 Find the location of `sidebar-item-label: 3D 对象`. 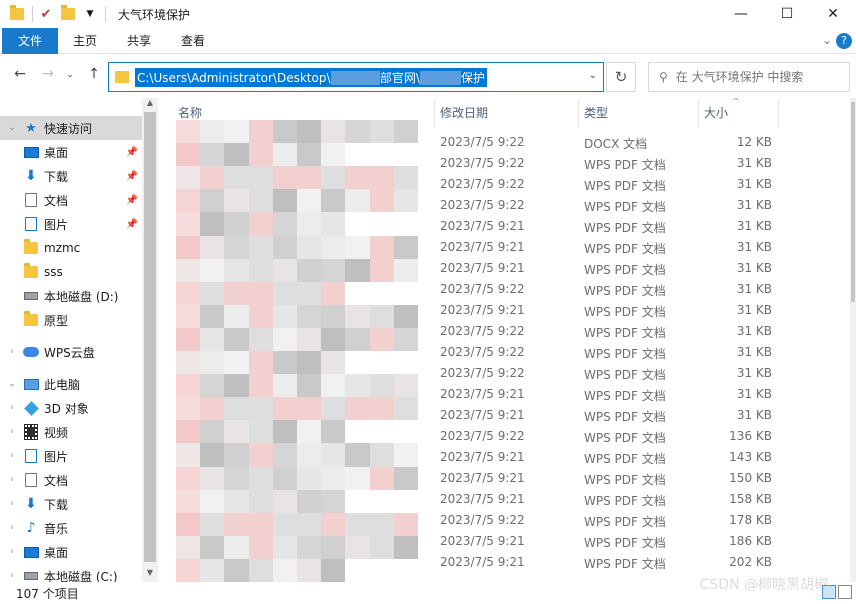

sidebar-item-label: 3D 对象 is located at coordinates (66, 408).